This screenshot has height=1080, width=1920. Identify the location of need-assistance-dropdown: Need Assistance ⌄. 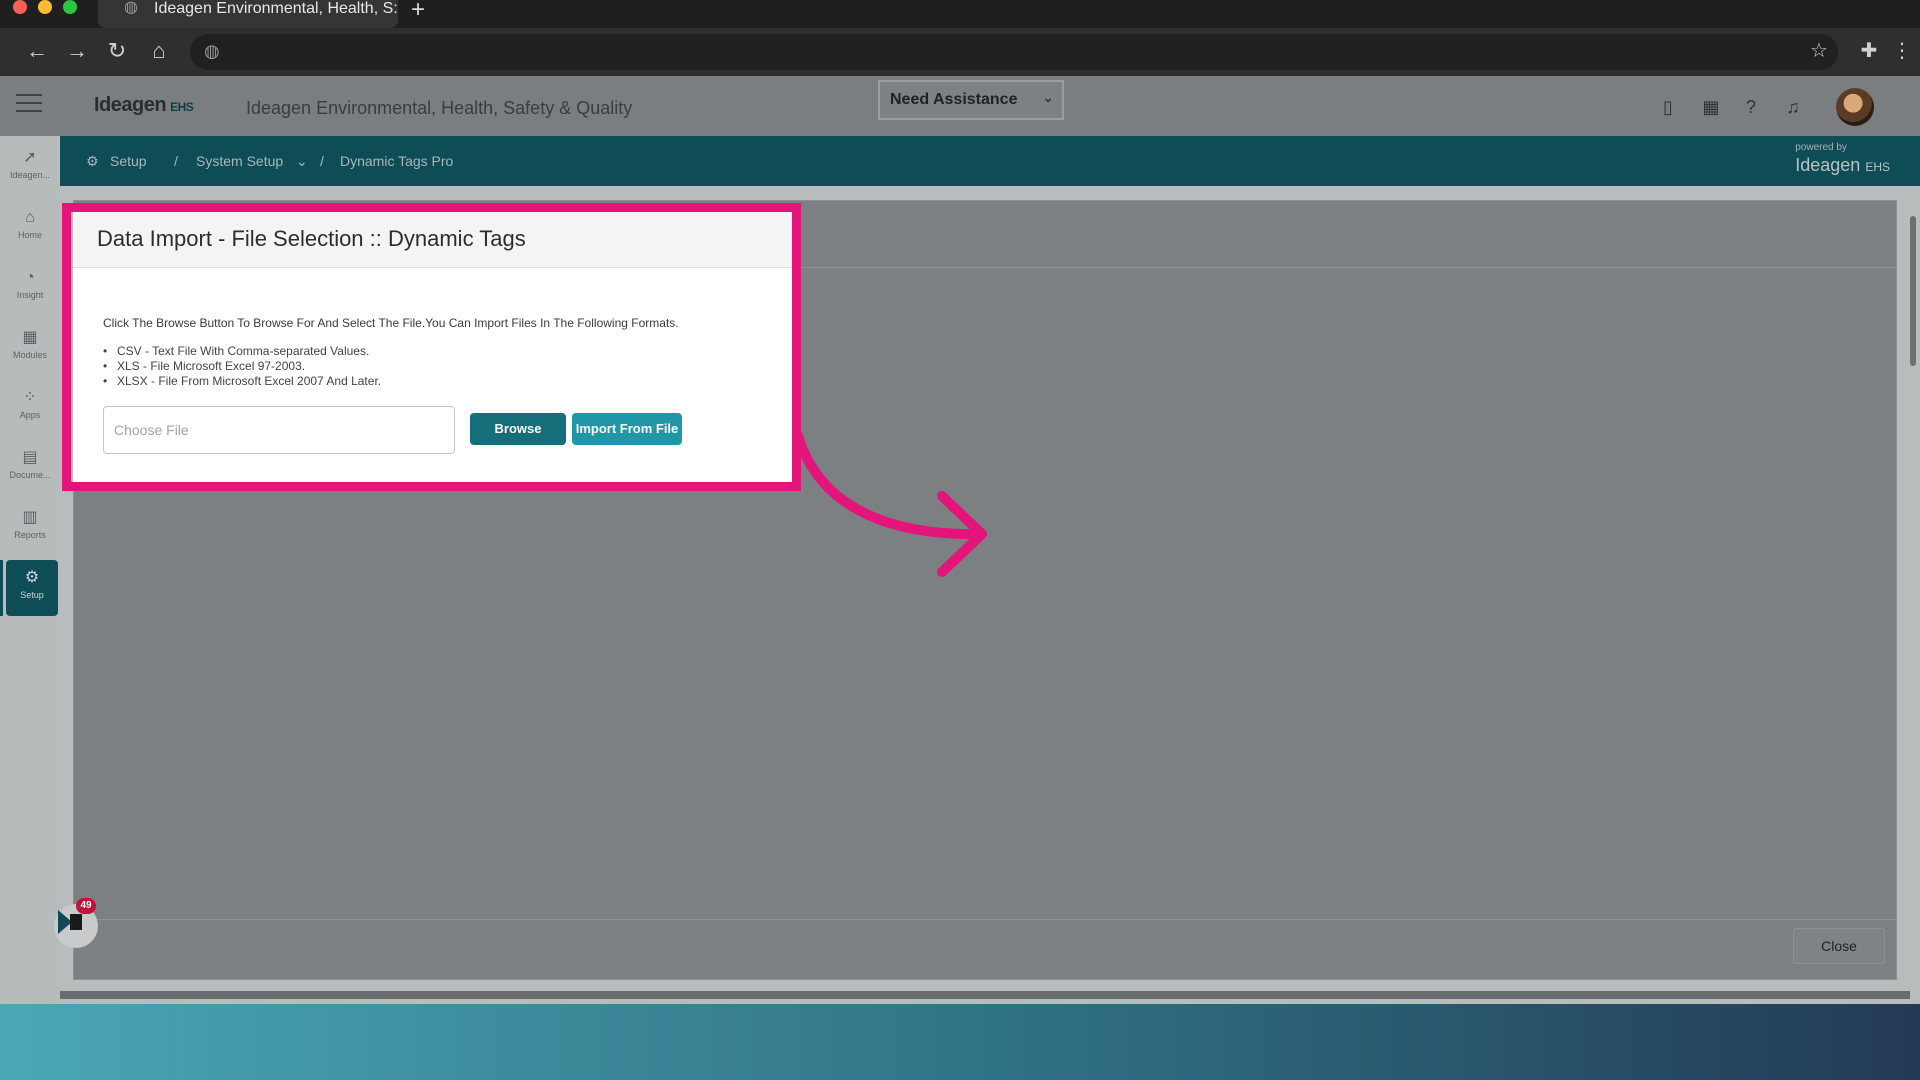
(971, 100).